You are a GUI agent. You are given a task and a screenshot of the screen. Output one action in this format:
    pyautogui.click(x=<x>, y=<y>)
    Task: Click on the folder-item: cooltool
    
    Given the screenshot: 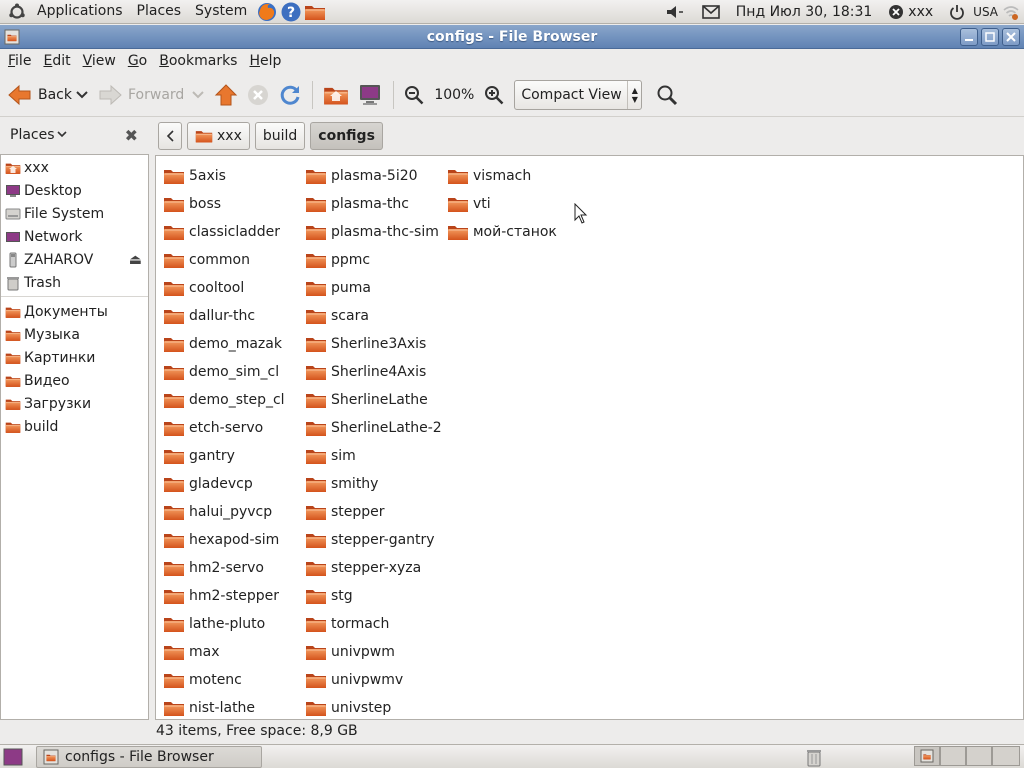 What is the action you would take?
    pyautogui.click(x=224, y=288)
    